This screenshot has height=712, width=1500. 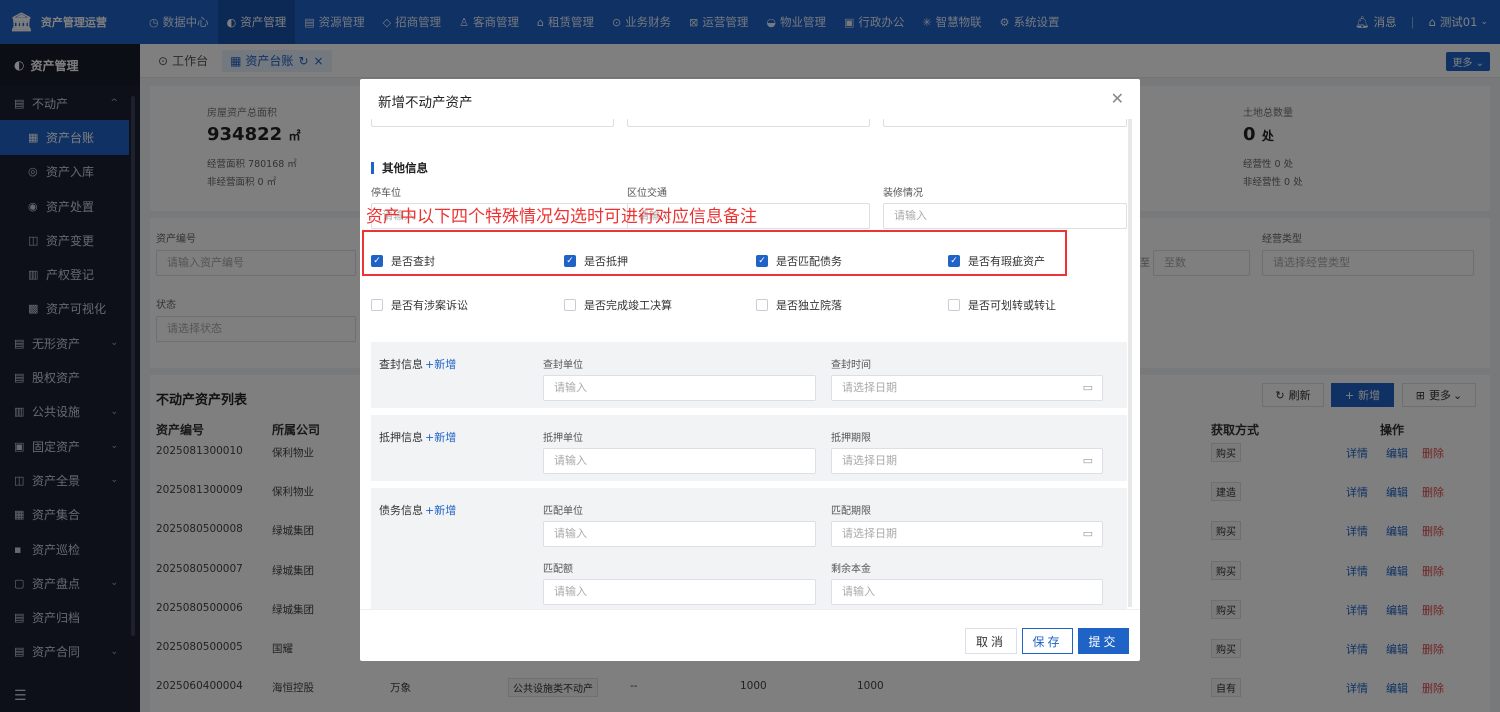 I want to click on mortgage-info-title: 抵押信息 +新增, so click(x=418, y=437).